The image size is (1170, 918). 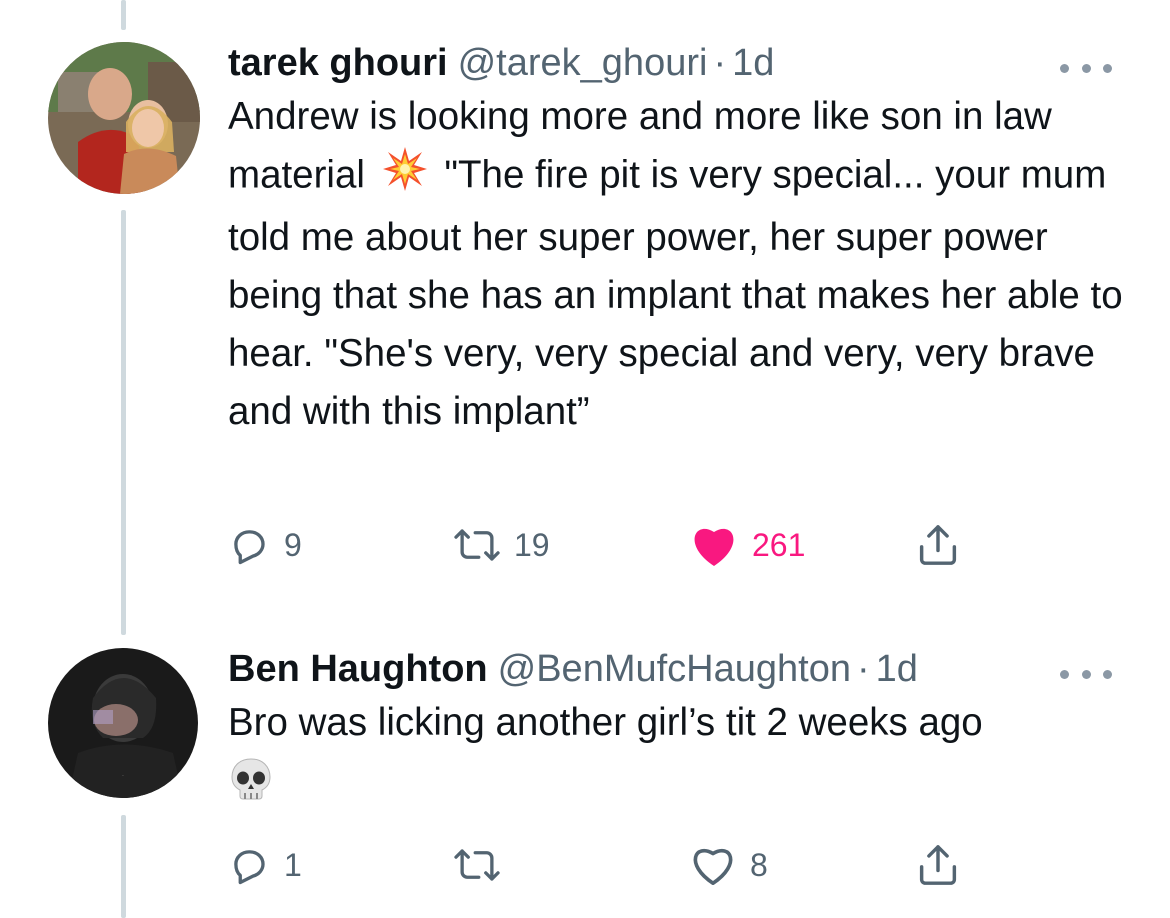 I want to click on like-button: 261, so click(x=747, y=545).